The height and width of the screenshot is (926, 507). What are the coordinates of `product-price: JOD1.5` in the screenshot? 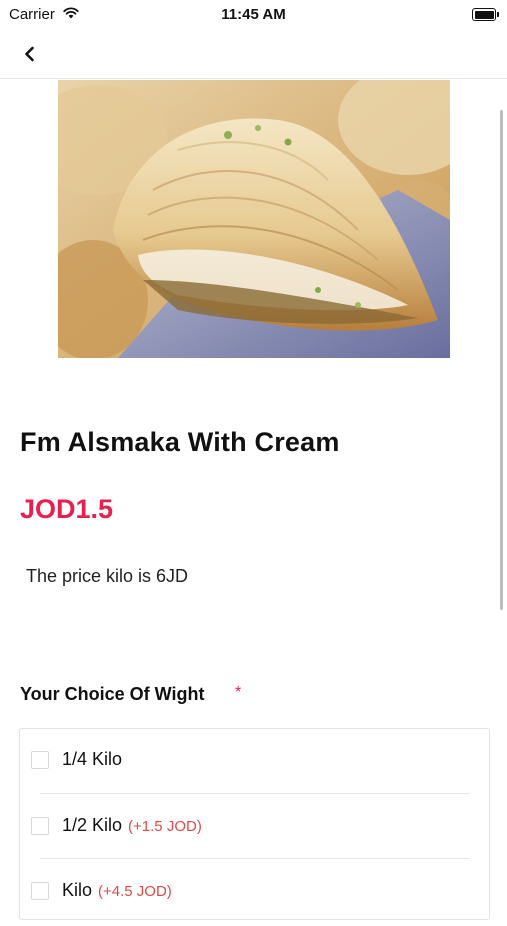 It's located at (67, 509).